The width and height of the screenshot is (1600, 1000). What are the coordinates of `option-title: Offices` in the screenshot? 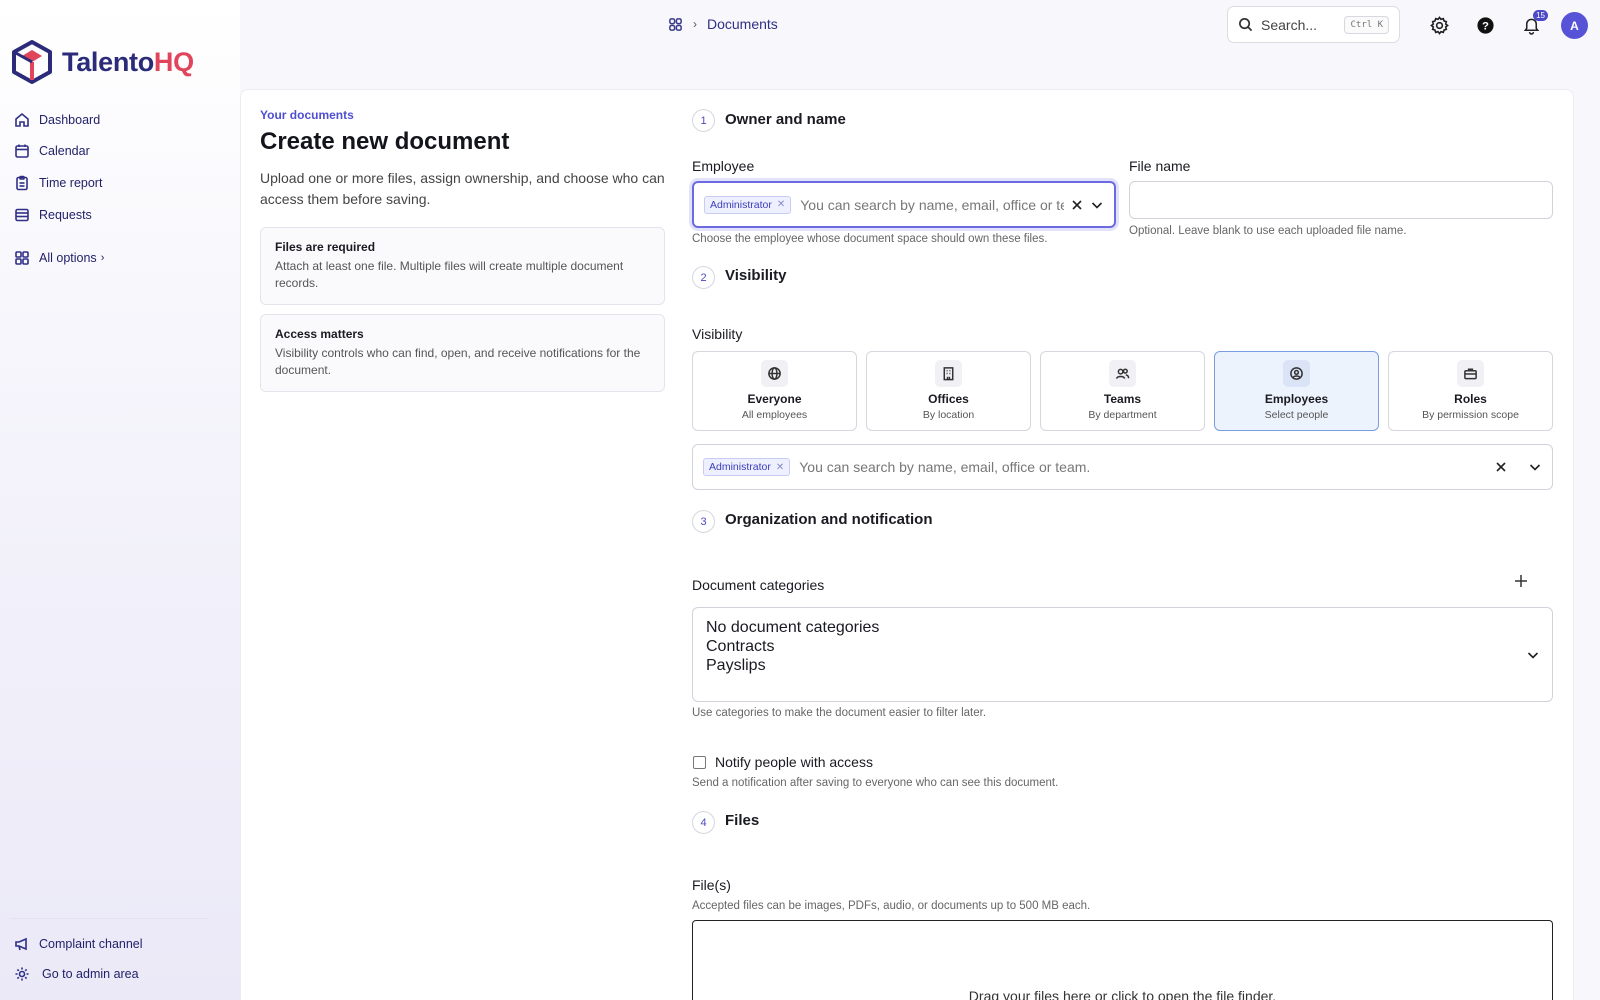 It's located at (948, 399).